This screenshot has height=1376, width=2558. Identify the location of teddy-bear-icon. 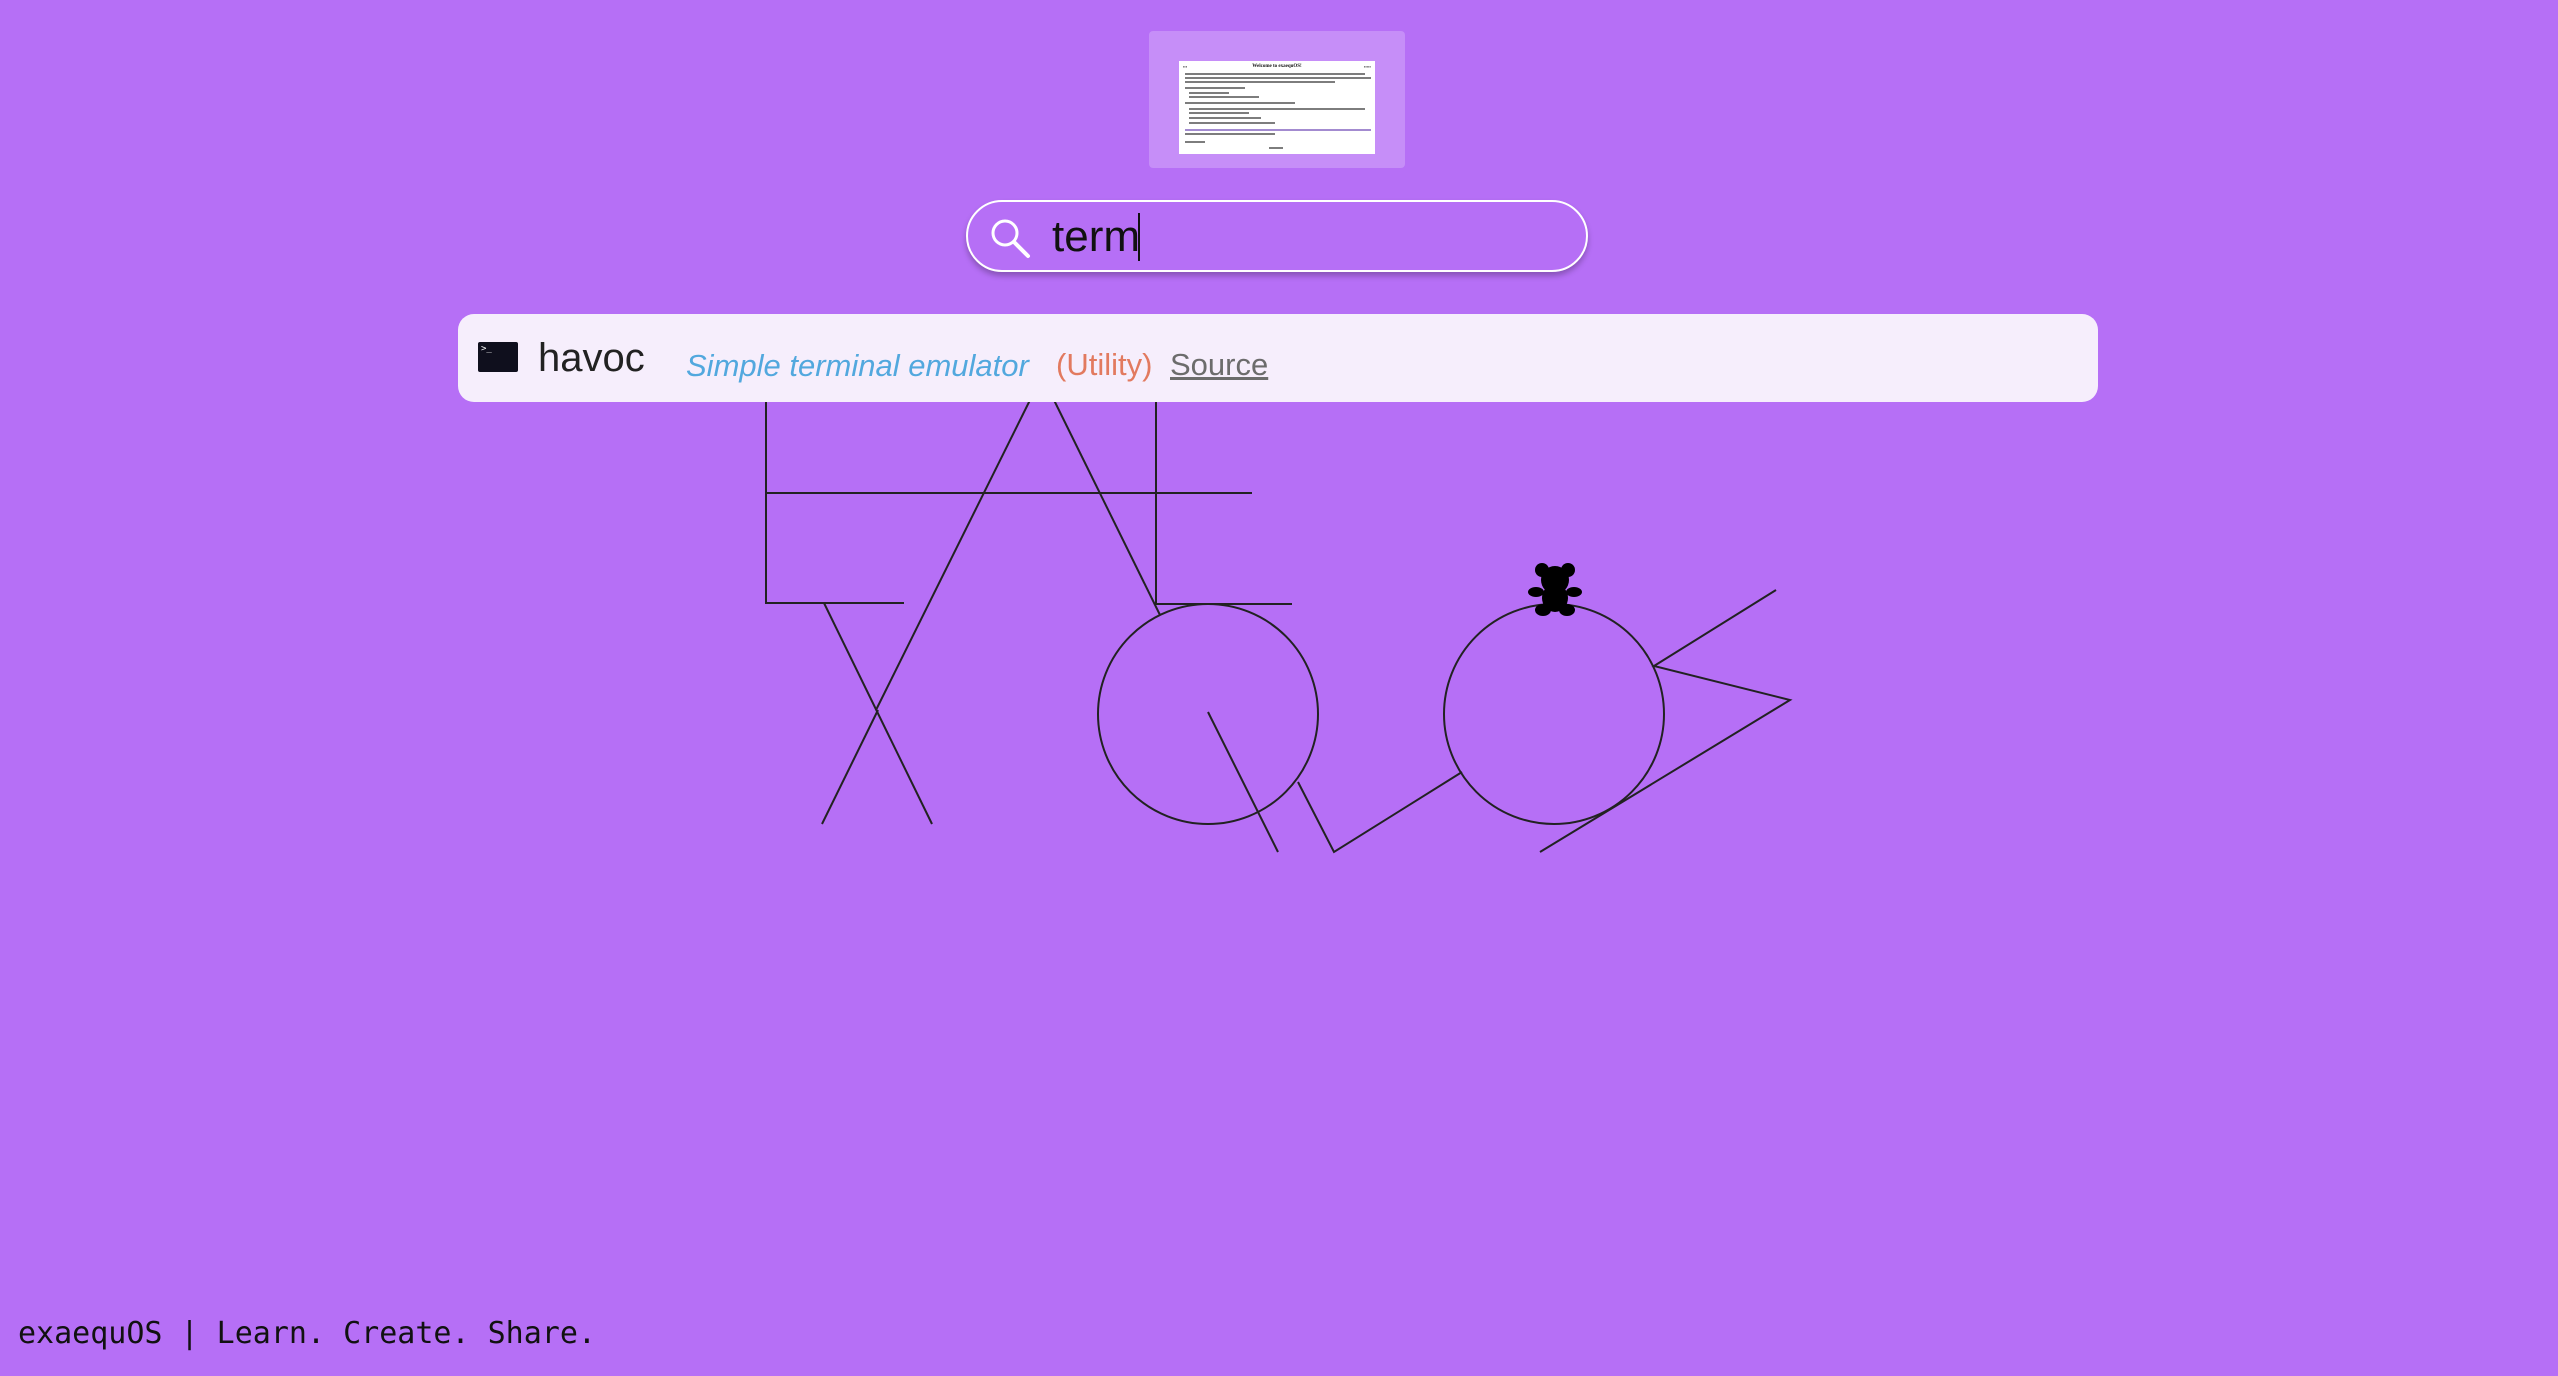
(1555, 589).